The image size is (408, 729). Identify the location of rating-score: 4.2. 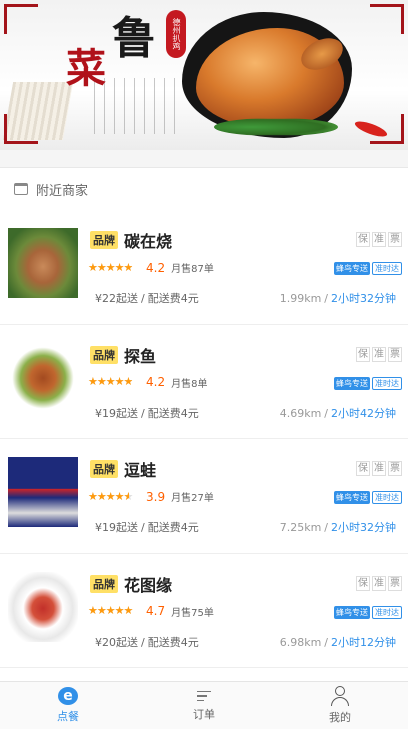
(156, 267).